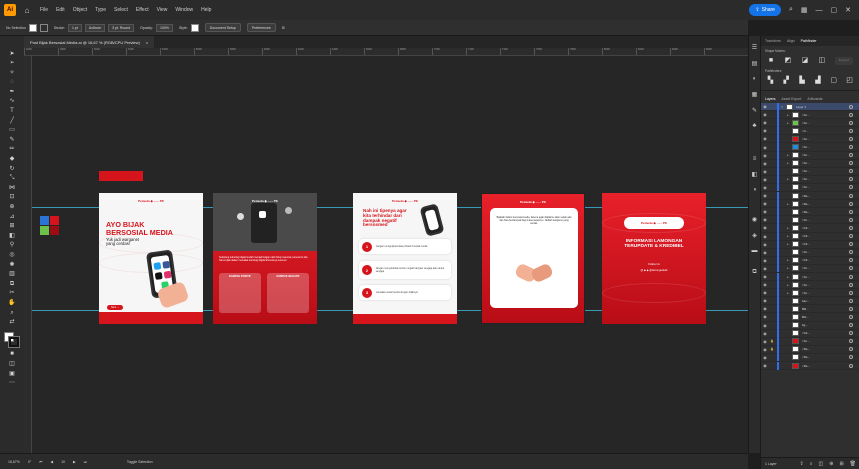  Describe the element at coordinates (12, 293) in the screenshot. I see `slice-tool-icon: ✂` at that location.